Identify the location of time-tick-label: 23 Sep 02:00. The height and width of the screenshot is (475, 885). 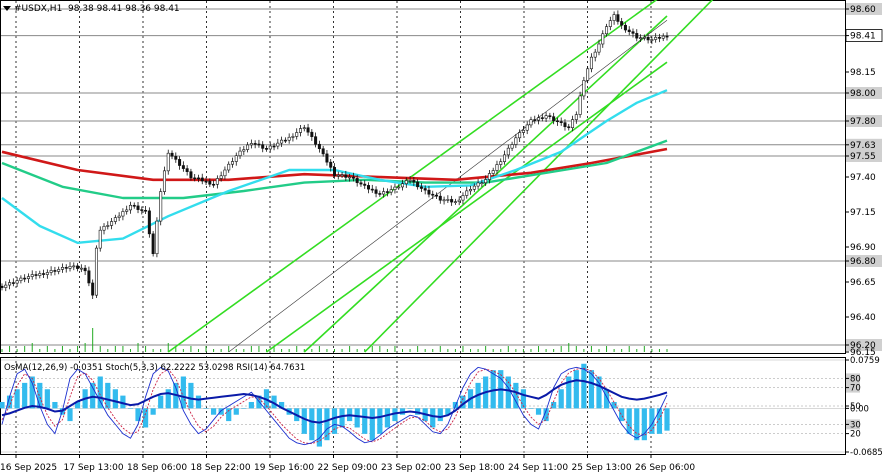
(411, 468).